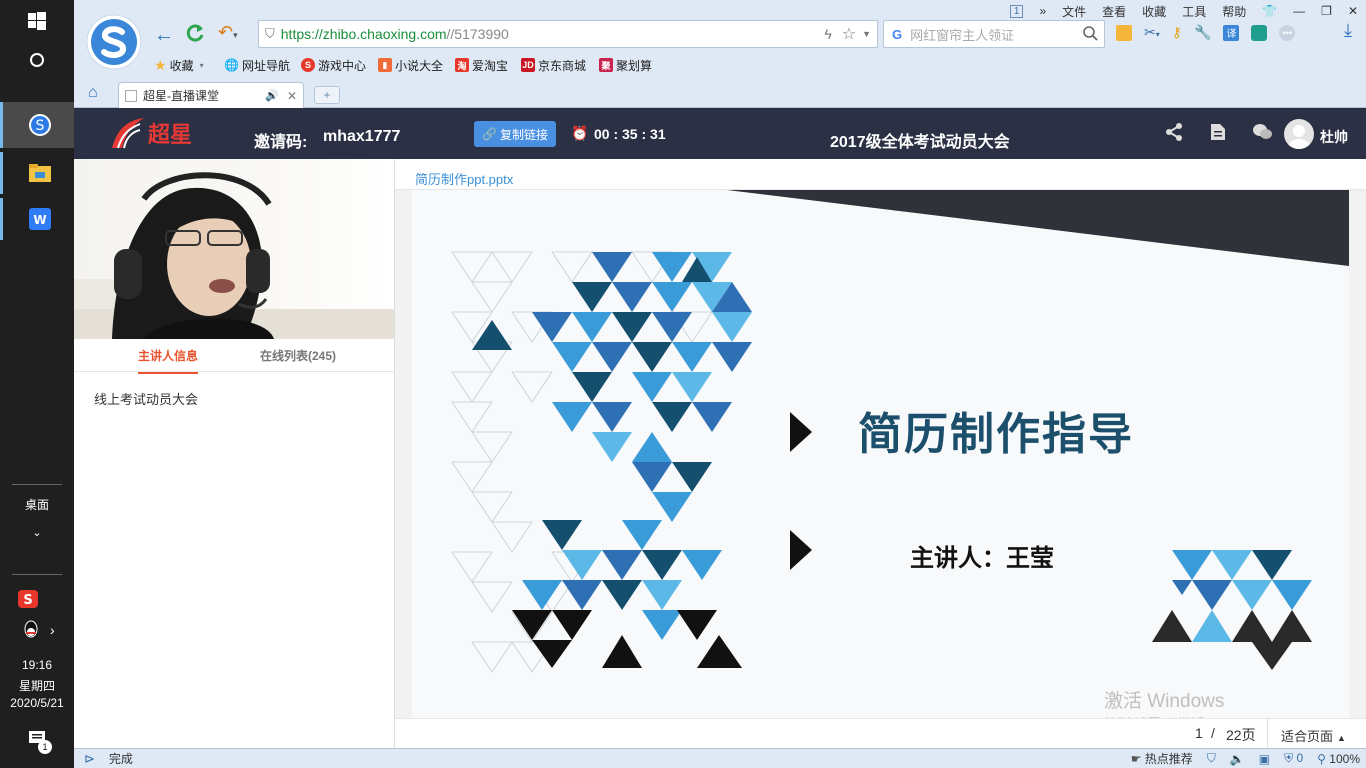  What do you see at coordinates (1114, 11) in the screenshot?
I see `menu-view: 查看` at bounding box center [1114, 11].